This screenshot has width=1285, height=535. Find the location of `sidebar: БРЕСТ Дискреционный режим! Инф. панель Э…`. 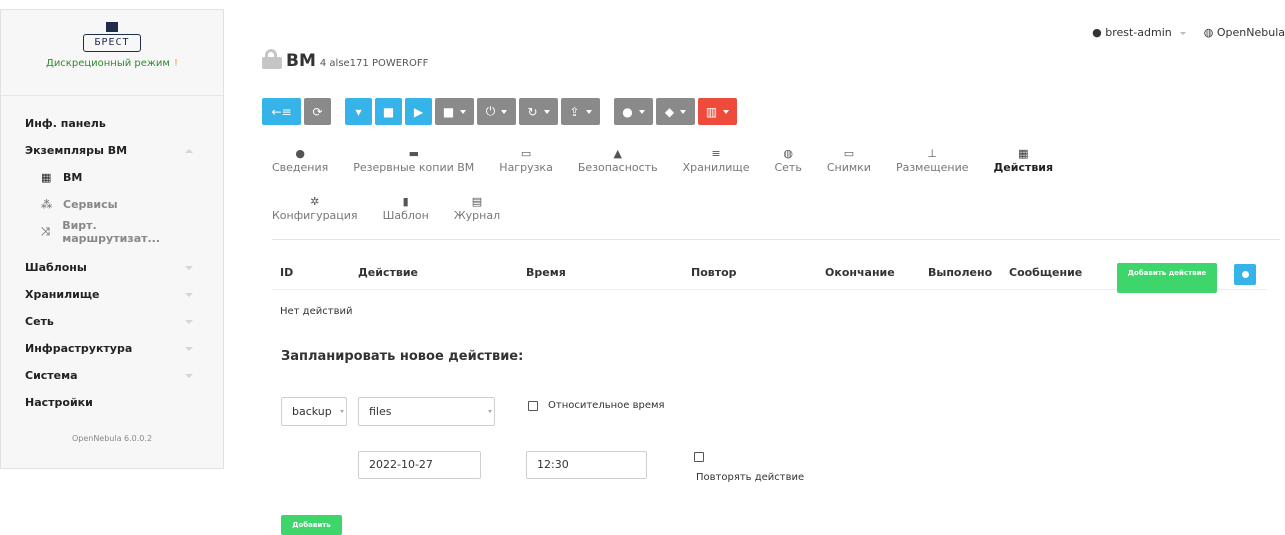

sidebar: БРЕСТ Дискреционный режим! Инф. панель Э… is located at coordinates (112, 239).